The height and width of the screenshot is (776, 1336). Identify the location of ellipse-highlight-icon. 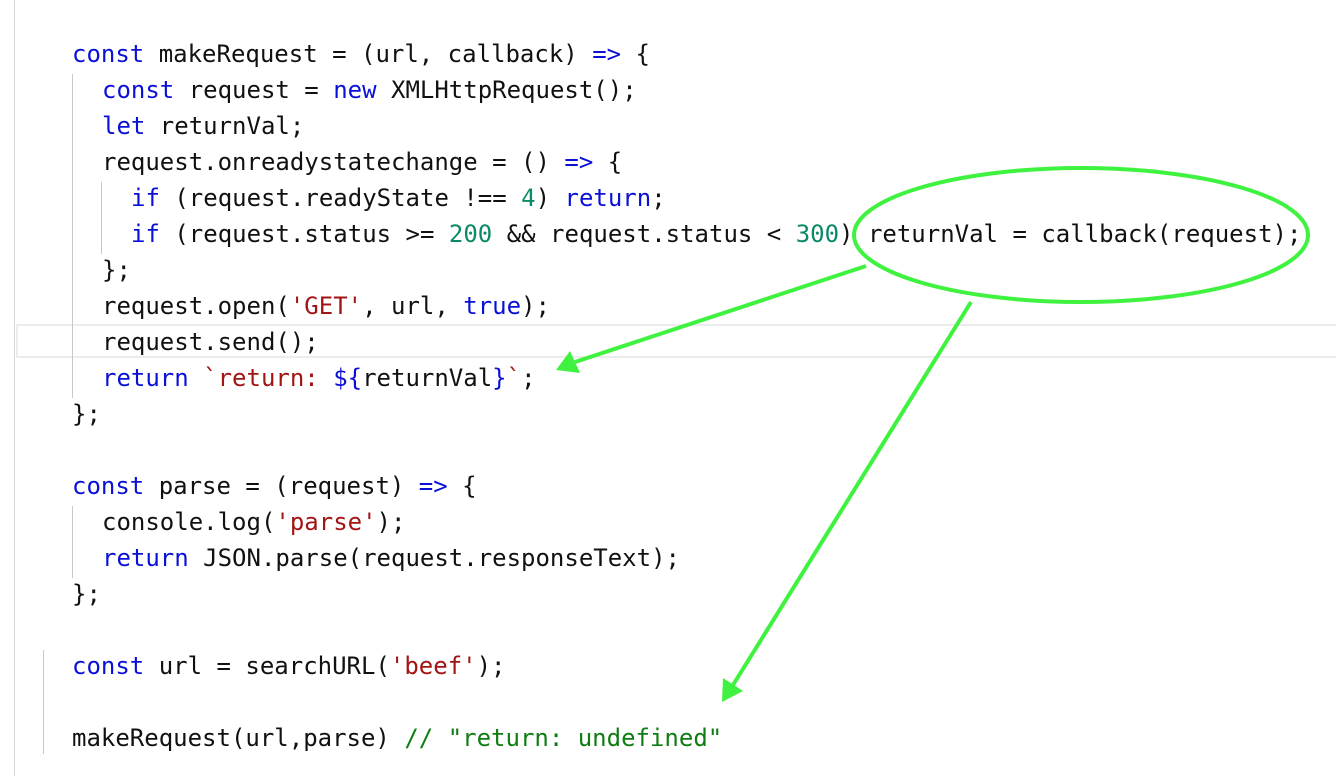
(1081, 235).